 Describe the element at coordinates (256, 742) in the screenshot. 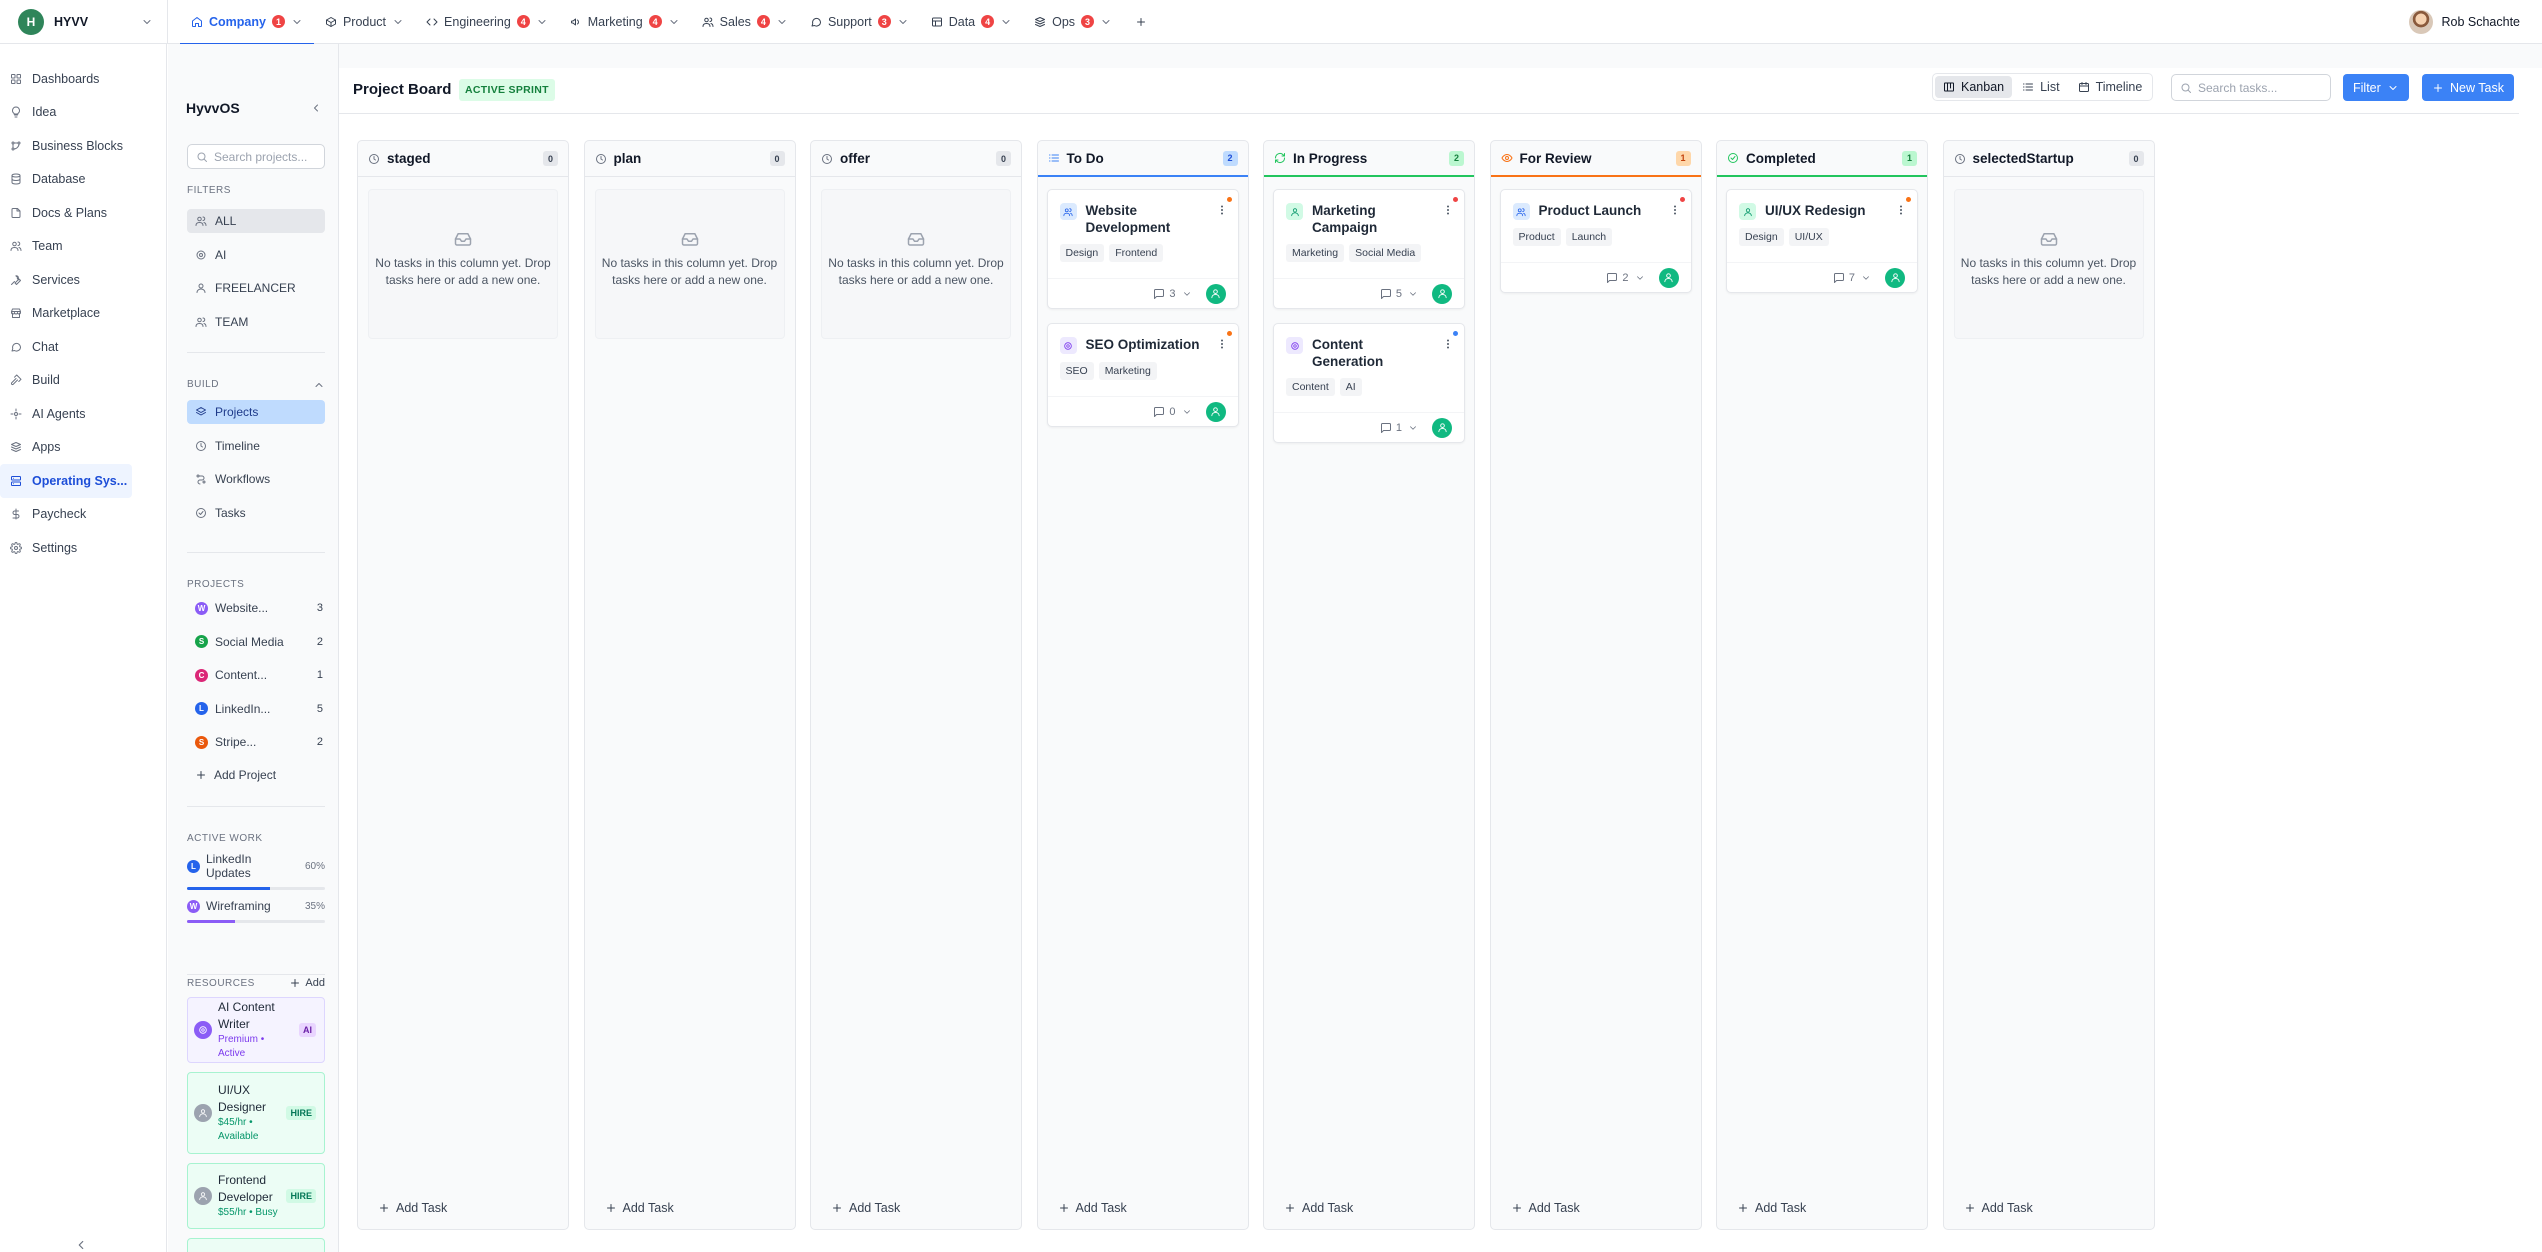

I see `project-item: S Stripe... 2` at that location.